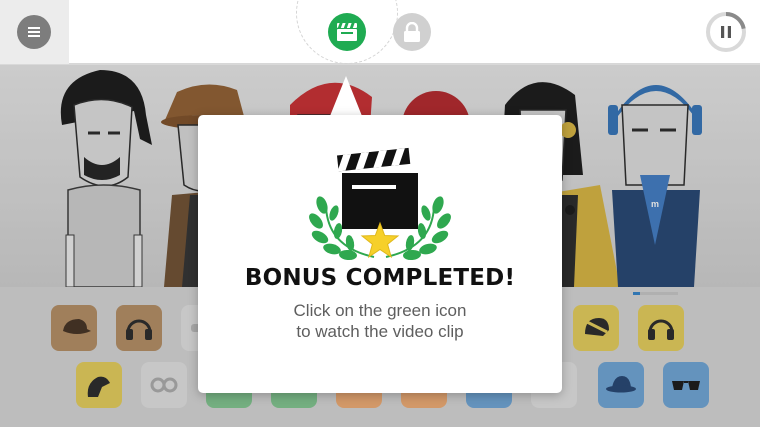 Image resolution: width=760 pixels, height=427 pixels. I want to click on dialog-pointer, so click(346, 96).